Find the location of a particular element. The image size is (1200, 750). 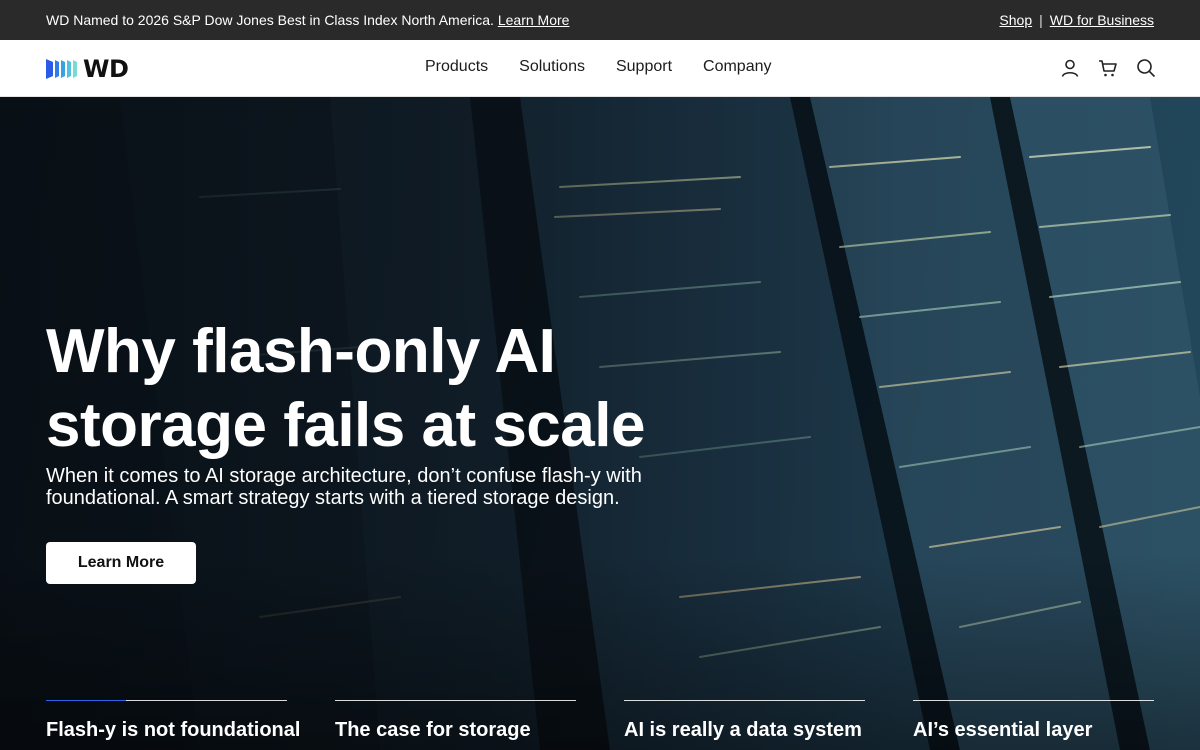

wd-for-business-link: WD for Business is located at coordinates (1102, 20).